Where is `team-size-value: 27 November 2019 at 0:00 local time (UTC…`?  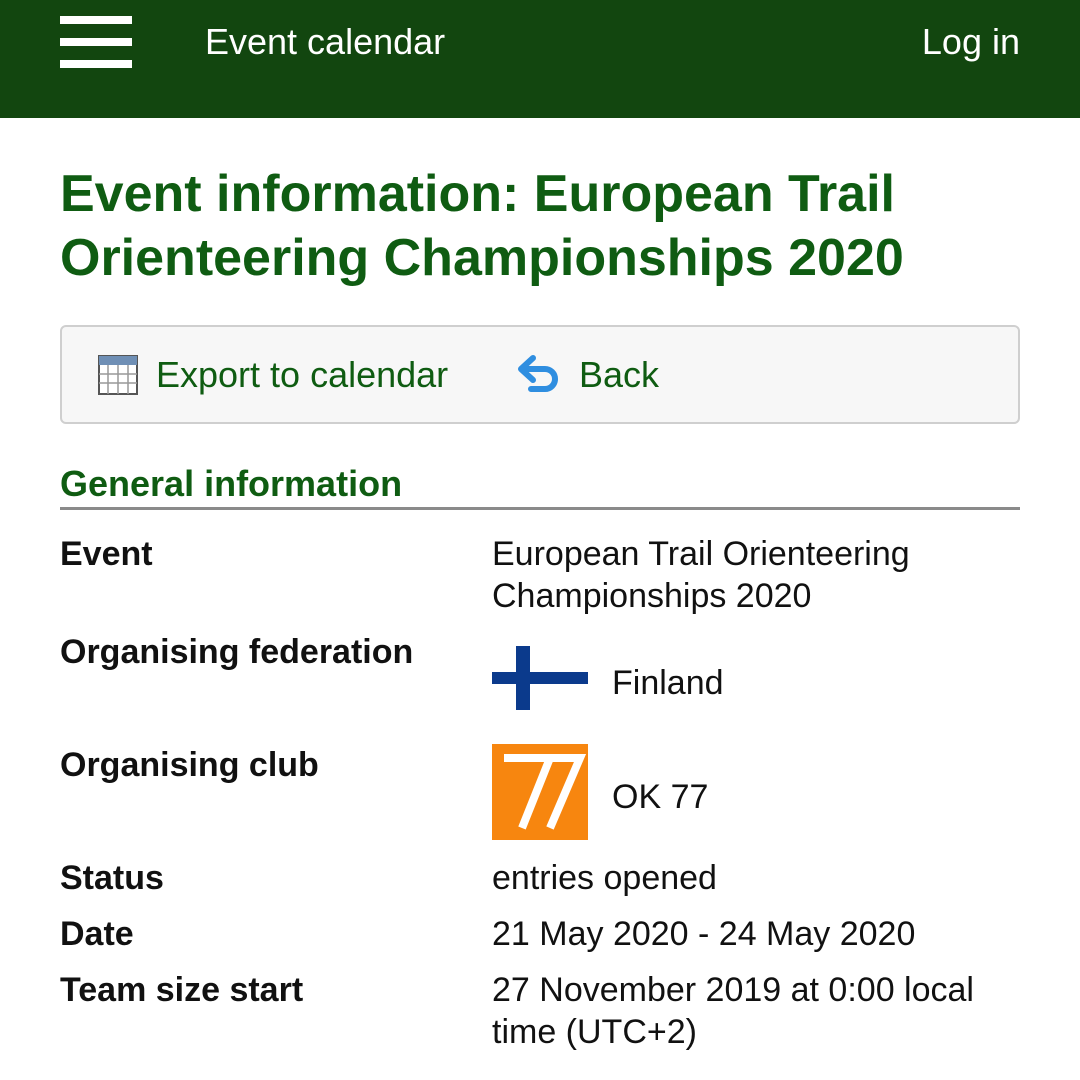 team-size-value: 27 November 2019 at 0:00 local time (UTC… is located at coordinates (733, 1011).